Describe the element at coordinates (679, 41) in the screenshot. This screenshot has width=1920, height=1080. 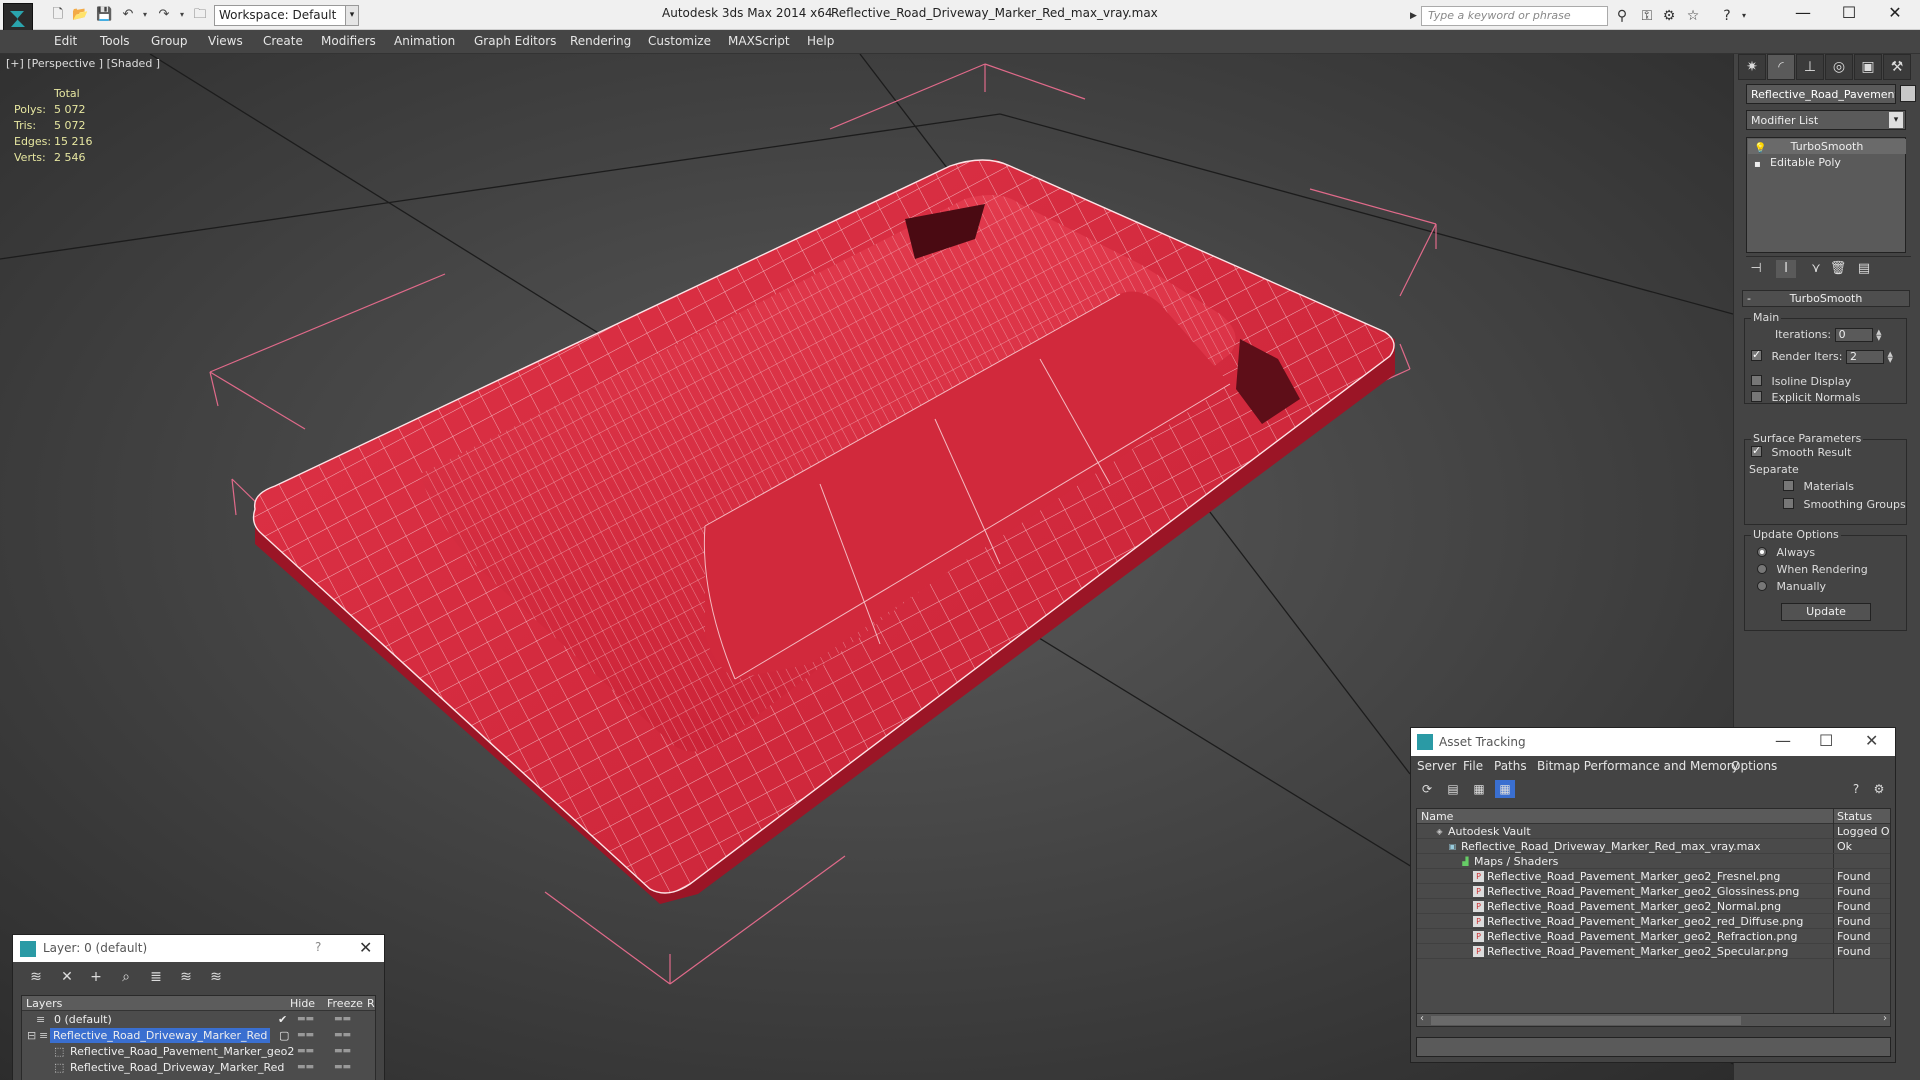
I see `menu-customize: Customize` at that location.